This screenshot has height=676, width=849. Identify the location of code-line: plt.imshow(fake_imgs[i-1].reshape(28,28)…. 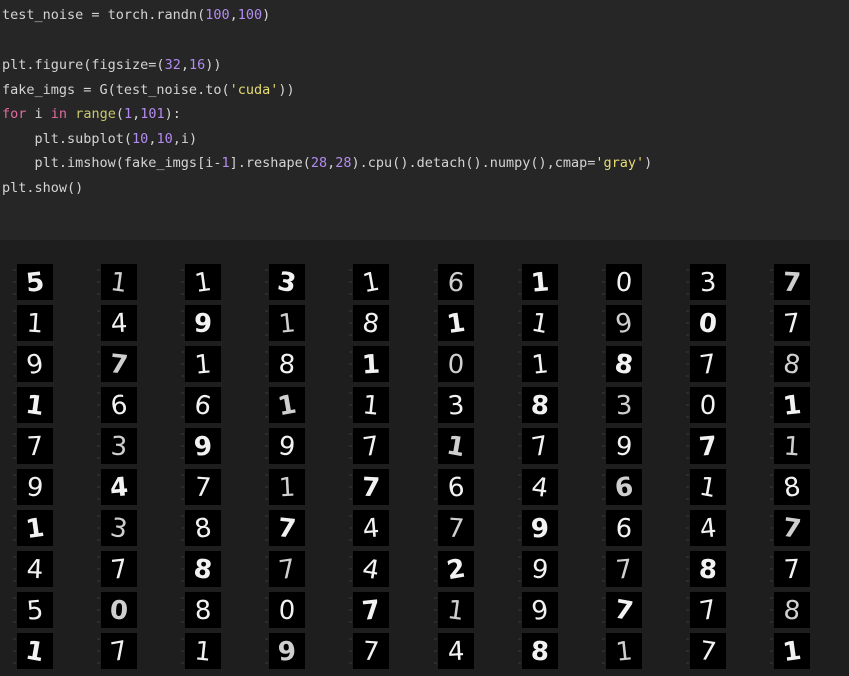
(327, 163).